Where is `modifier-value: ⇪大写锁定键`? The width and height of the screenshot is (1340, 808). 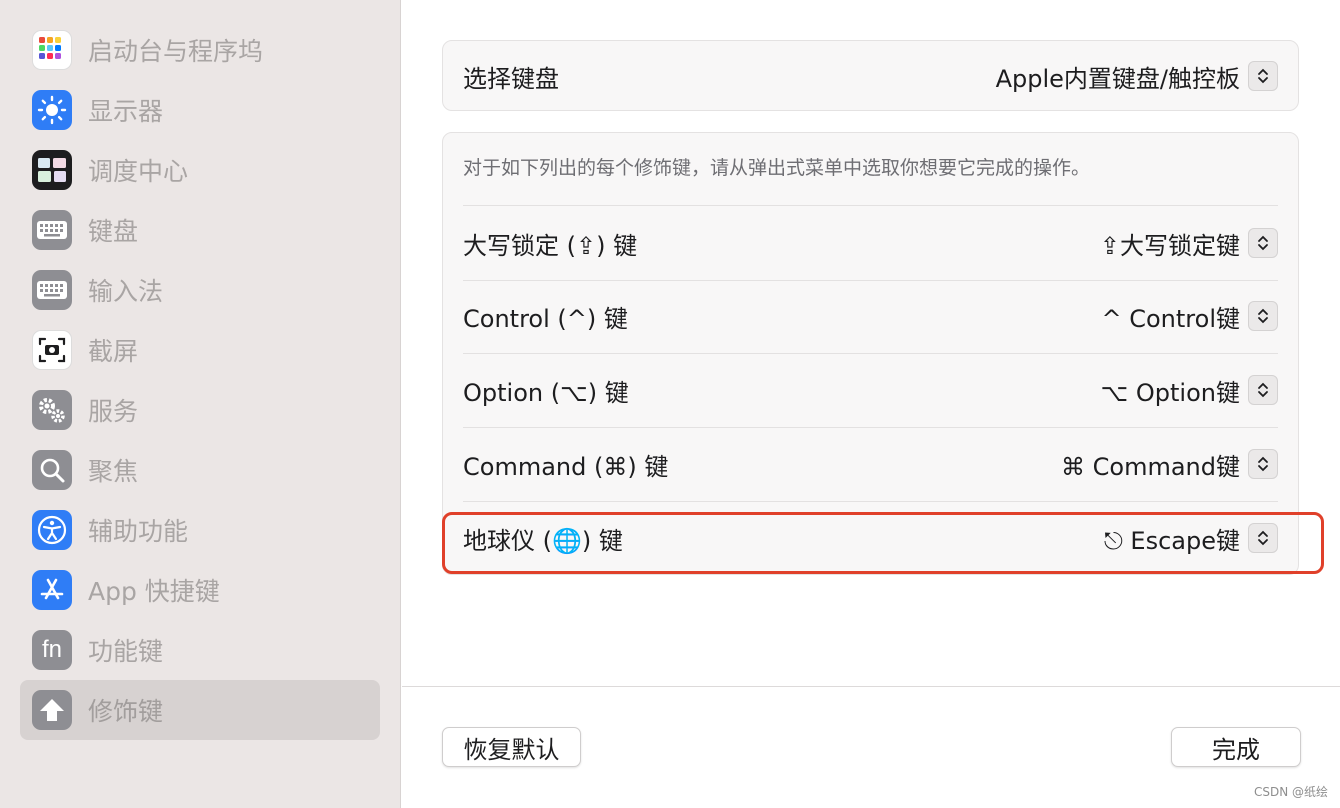 modifier-value: ⇪大写锁定键 is located at coordinates (1169, 245).